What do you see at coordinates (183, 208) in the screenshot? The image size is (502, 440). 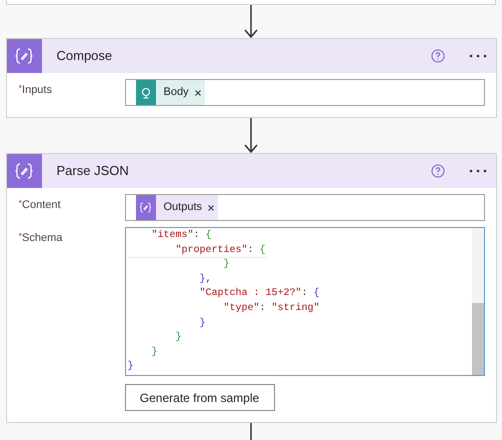 I see `token-label: Outputs` at bounding box center [183, 208].